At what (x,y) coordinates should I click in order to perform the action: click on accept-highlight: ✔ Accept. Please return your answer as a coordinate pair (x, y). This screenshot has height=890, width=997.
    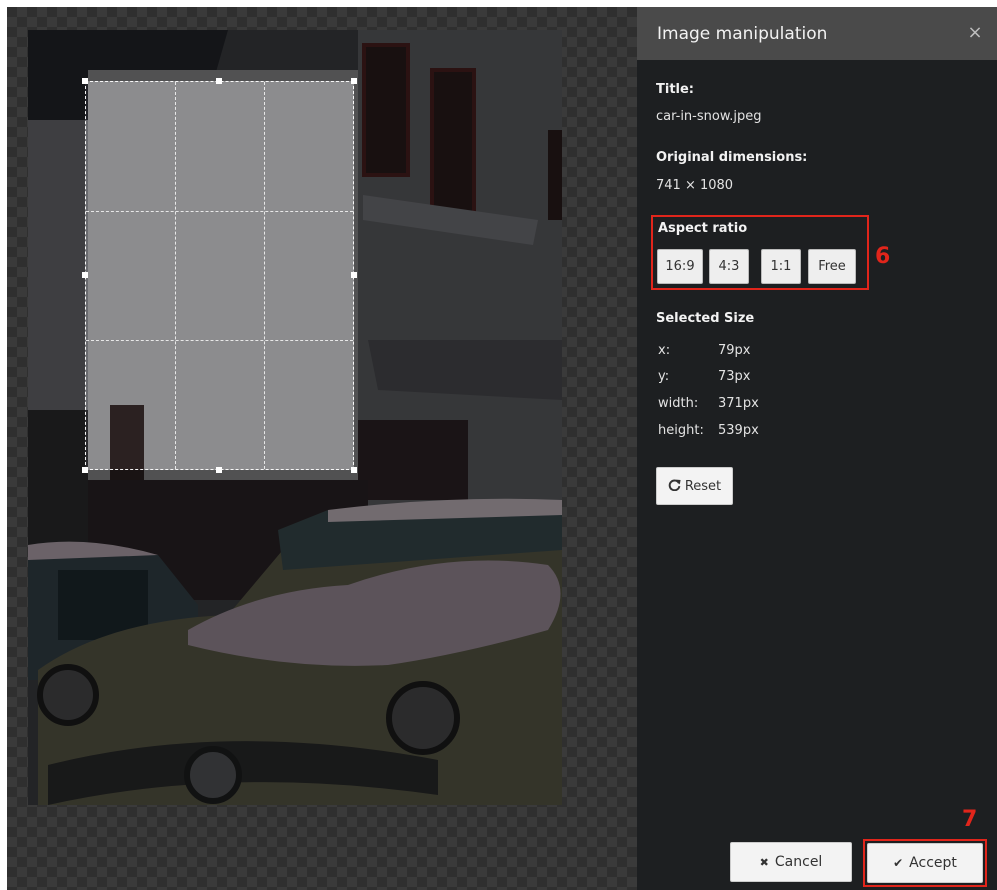
    Looking at the image, I should click on (925, 863).